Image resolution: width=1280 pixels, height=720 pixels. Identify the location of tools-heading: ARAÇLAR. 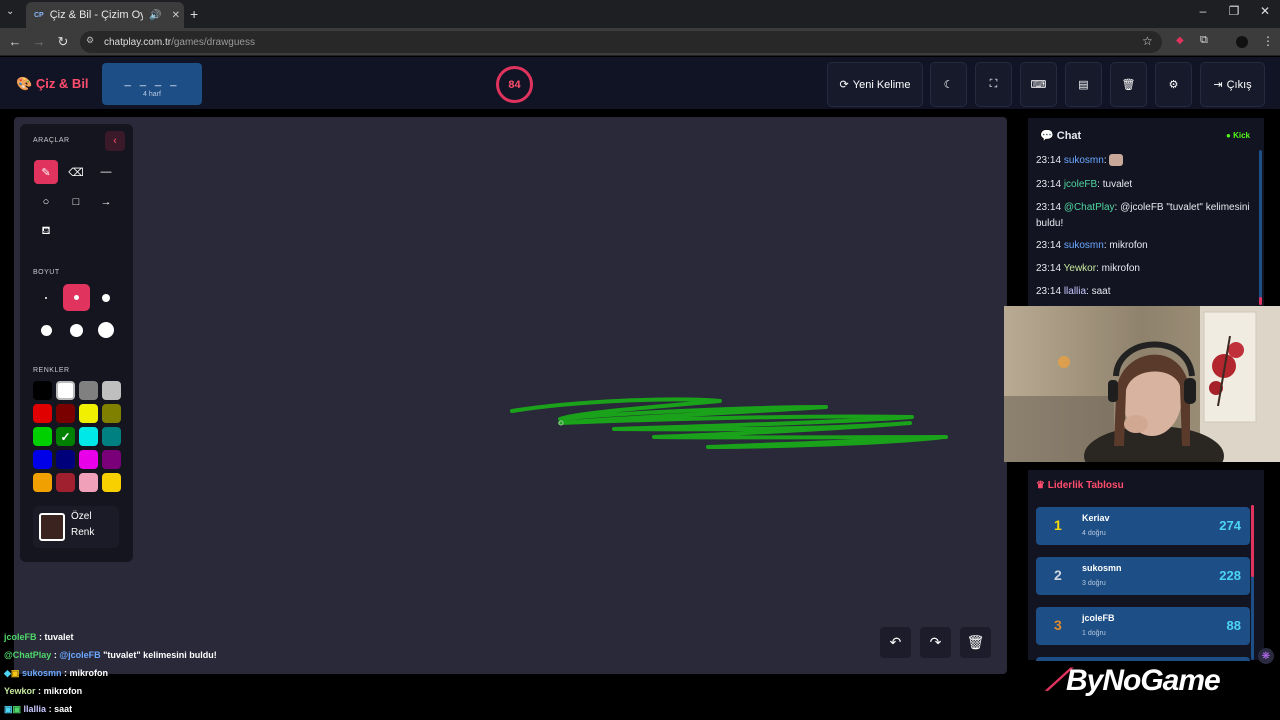
(51, 140).